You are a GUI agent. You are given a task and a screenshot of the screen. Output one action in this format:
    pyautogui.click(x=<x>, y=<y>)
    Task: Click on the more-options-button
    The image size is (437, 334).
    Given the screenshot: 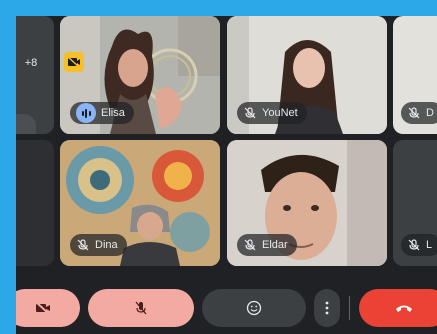 What is the action you would take?
    pyautogui.click(x=327, y=308)
    